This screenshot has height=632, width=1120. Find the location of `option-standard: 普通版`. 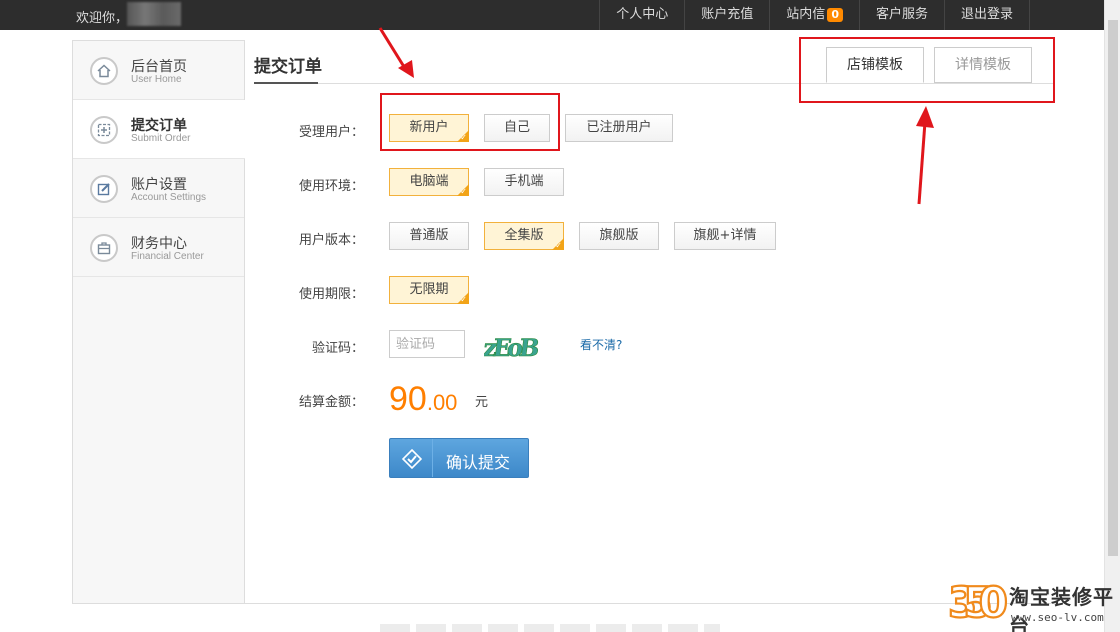

option-standard: 普通版 is located at coordinates (429, 236).